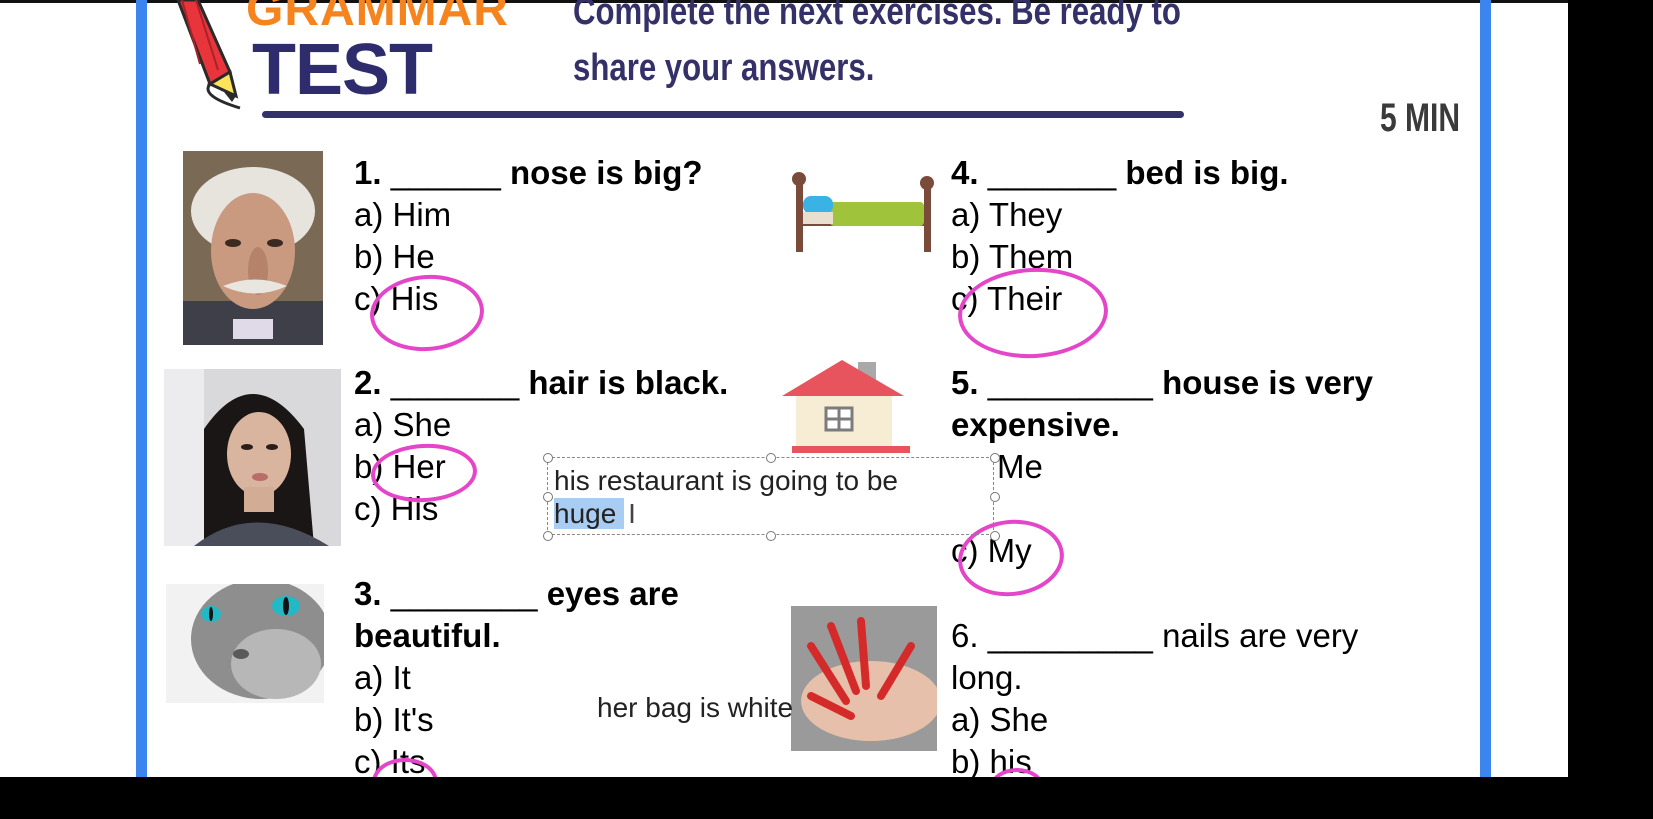 The image size is (1653, 819). Describe the element at coordinates (394, 256) in the screenshot. I see `question-1-option-b: b) He` at that location.